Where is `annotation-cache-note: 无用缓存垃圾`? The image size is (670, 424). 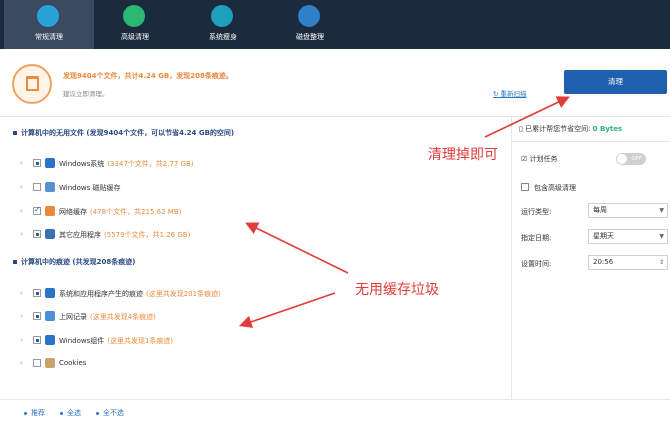 annotation-cache-note: 无用缓存垃圾 is located at coordinates (397, 290).